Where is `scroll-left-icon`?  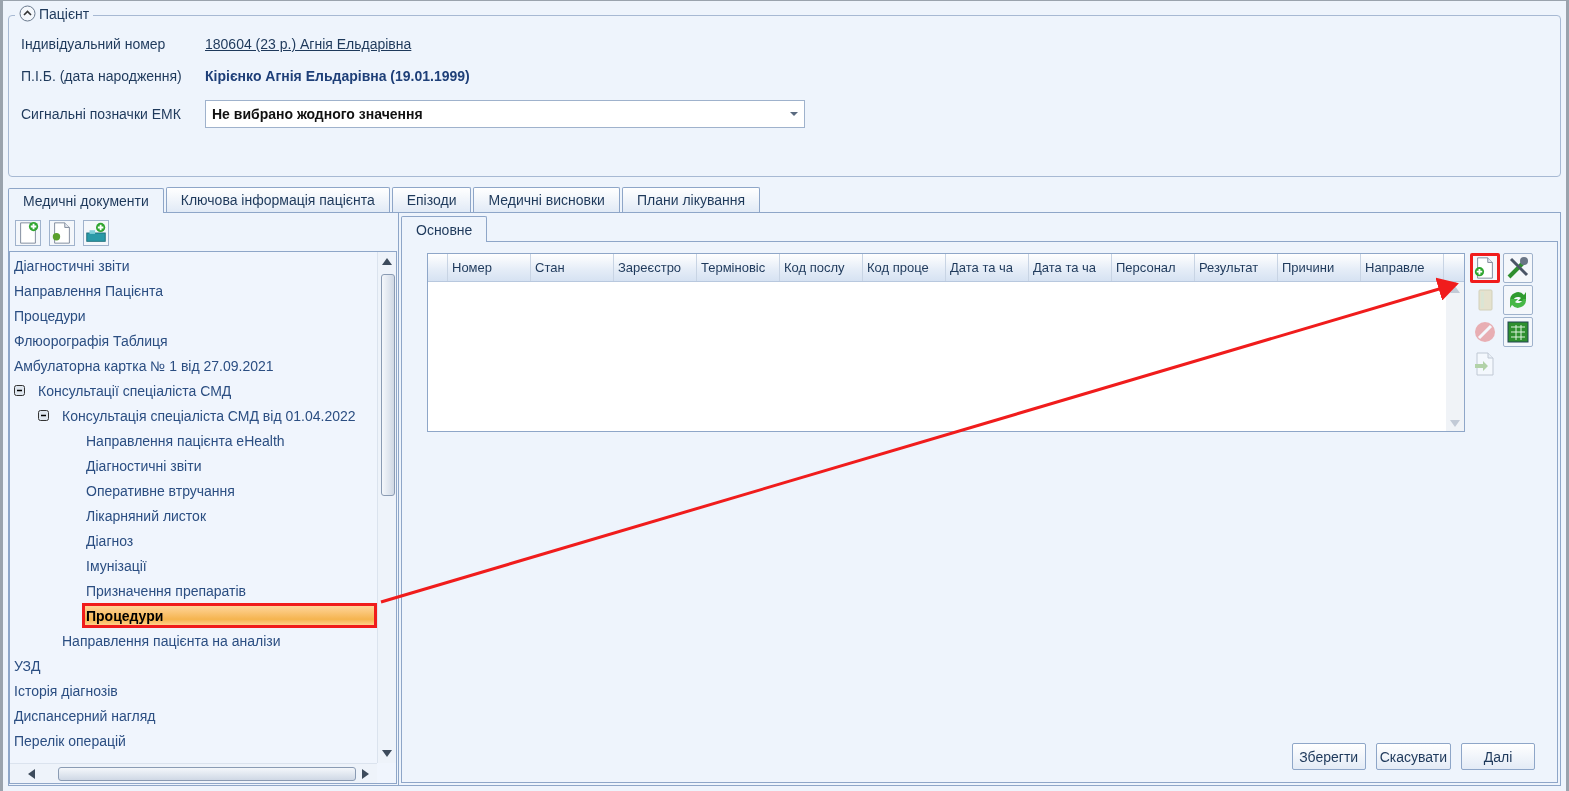
scroll-left-icon is located at coordinates (31, 774).